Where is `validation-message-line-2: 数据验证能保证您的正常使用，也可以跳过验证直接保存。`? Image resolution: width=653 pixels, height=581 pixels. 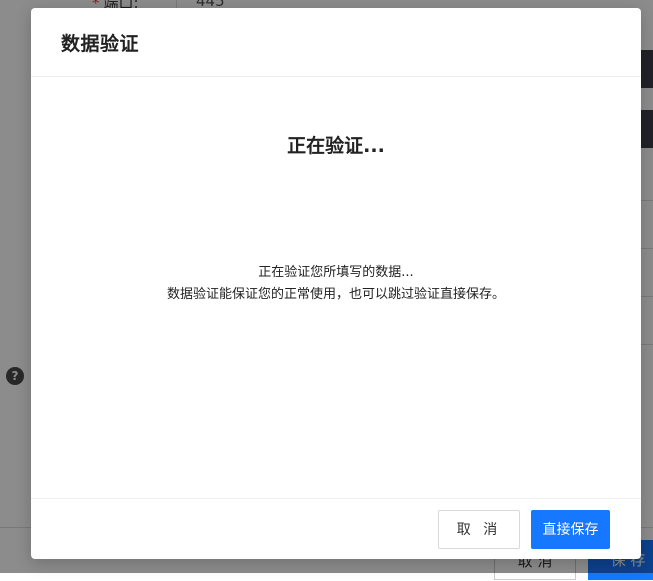 validation-message-line-2: 数据验证能保证您的正常使用，也可以跳过验证直接保存。 is located at coordinates (335, 294).